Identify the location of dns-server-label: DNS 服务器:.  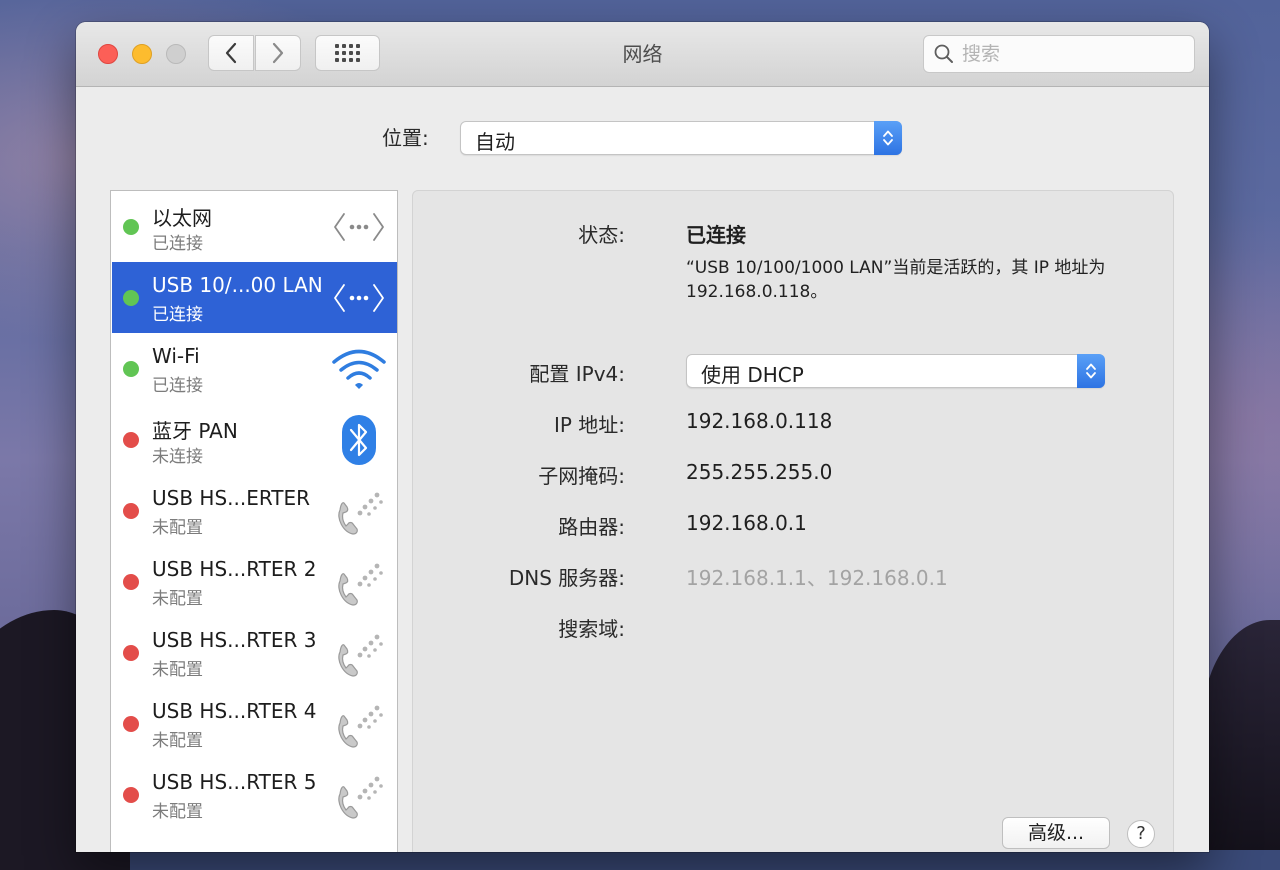
(566, 578).